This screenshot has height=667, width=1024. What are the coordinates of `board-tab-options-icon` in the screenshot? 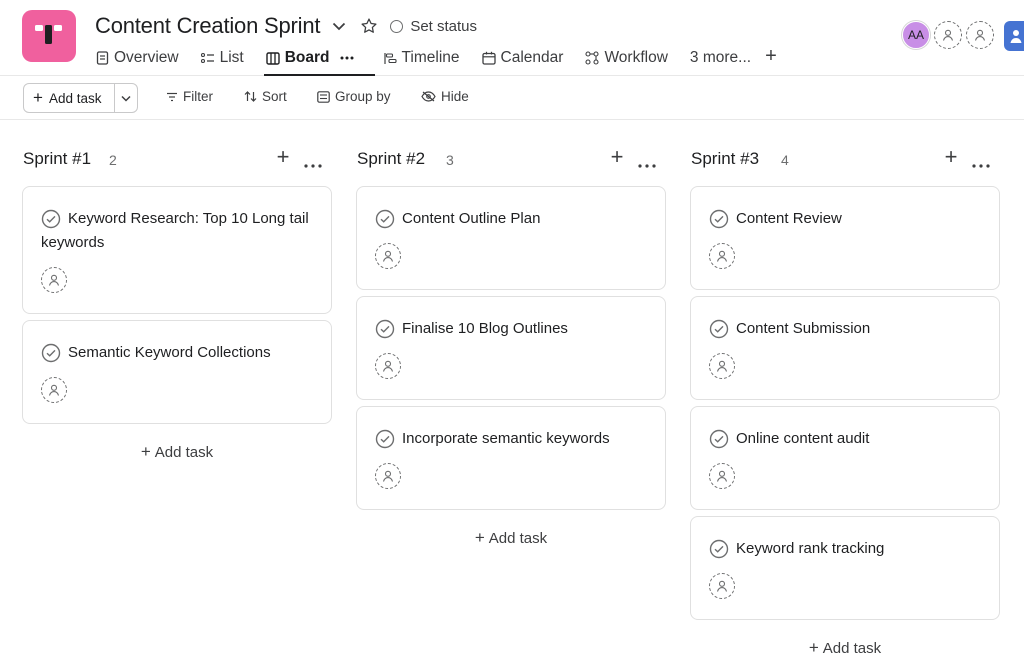 It's located at (349, 58).